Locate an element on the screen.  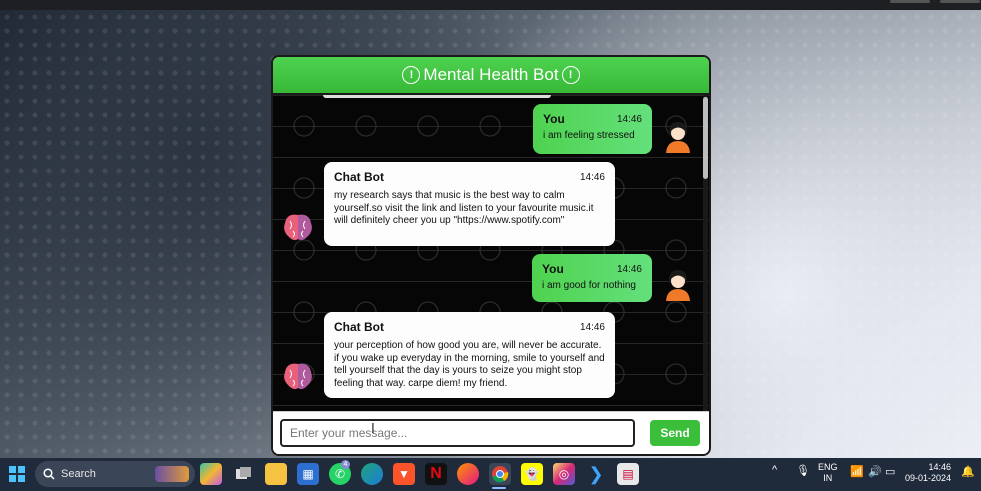
snapchat-icon: 👻 is located at coordinates (532, 474).